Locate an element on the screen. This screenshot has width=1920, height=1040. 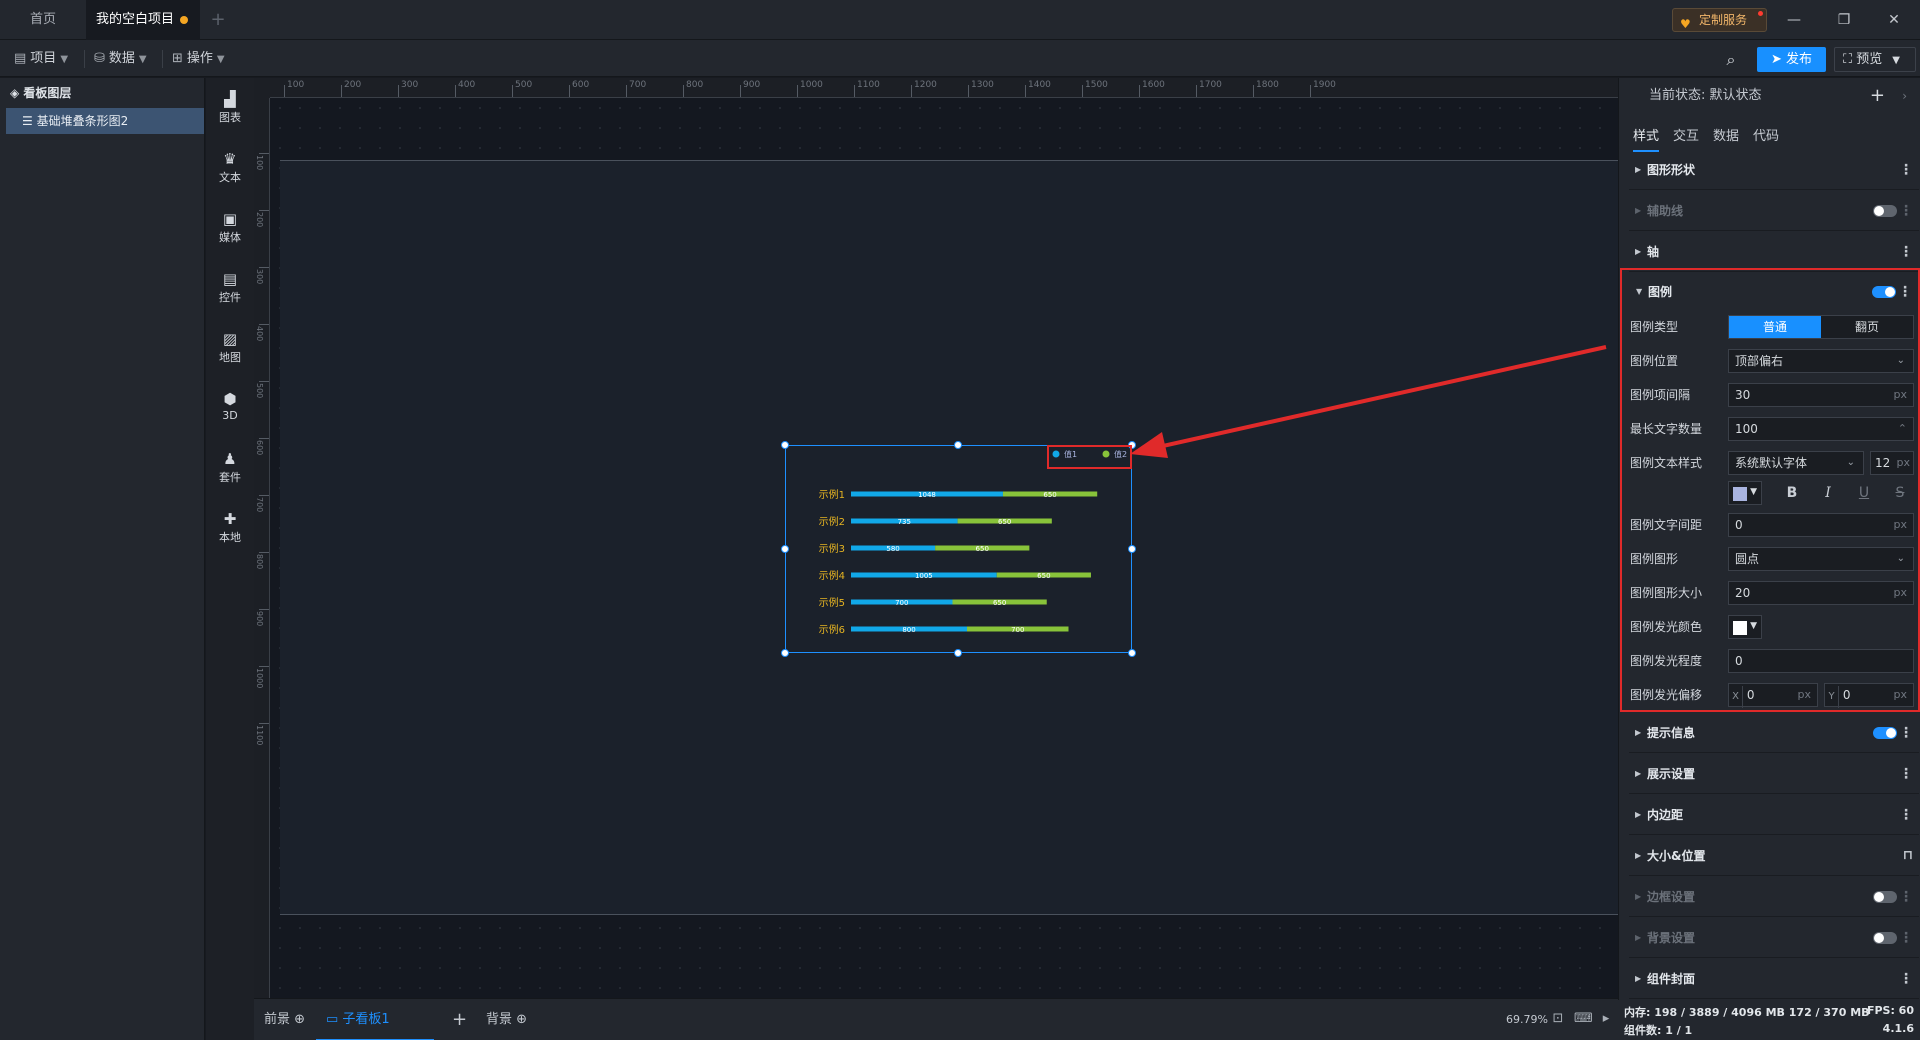
legend-offset-x-input: X 0 px is located at coordinates (1773, 695).